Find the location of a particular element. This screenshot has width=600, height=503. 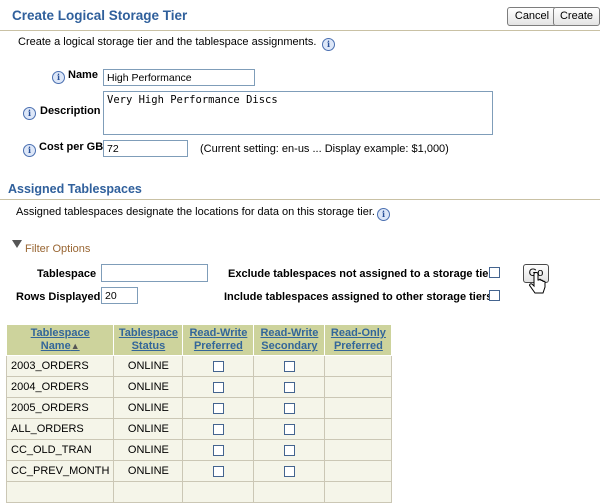

tablespace-name-cell is located at coordinates (60, 492).